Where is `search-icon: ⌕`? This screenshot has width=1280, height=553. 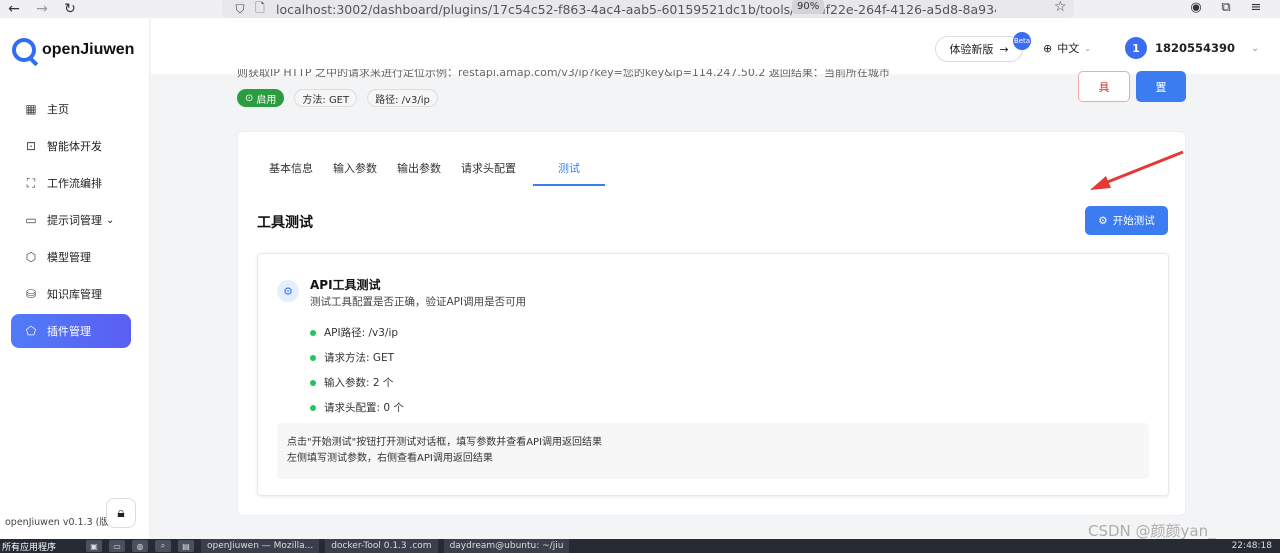 search-icon: ⌕ is located at coordinates (163, 546).